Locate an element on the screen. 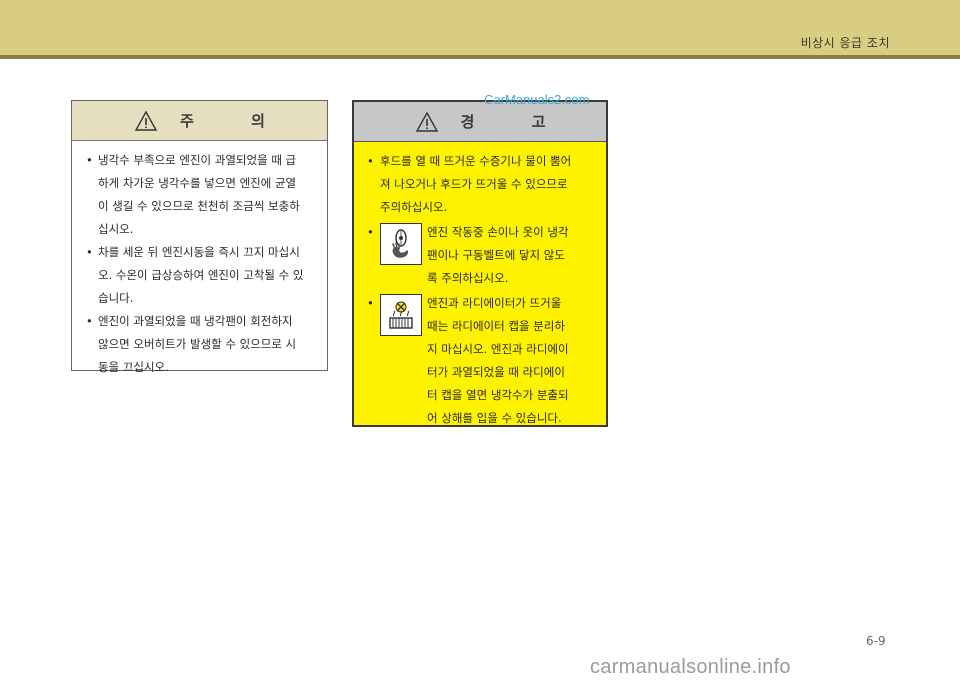 Image resolution: width=960 pixels, height=685 pixels. caution-line: 냉각수 부족으로 엔진이 과열되었을 때 급 is located at coordinates (197, 160).